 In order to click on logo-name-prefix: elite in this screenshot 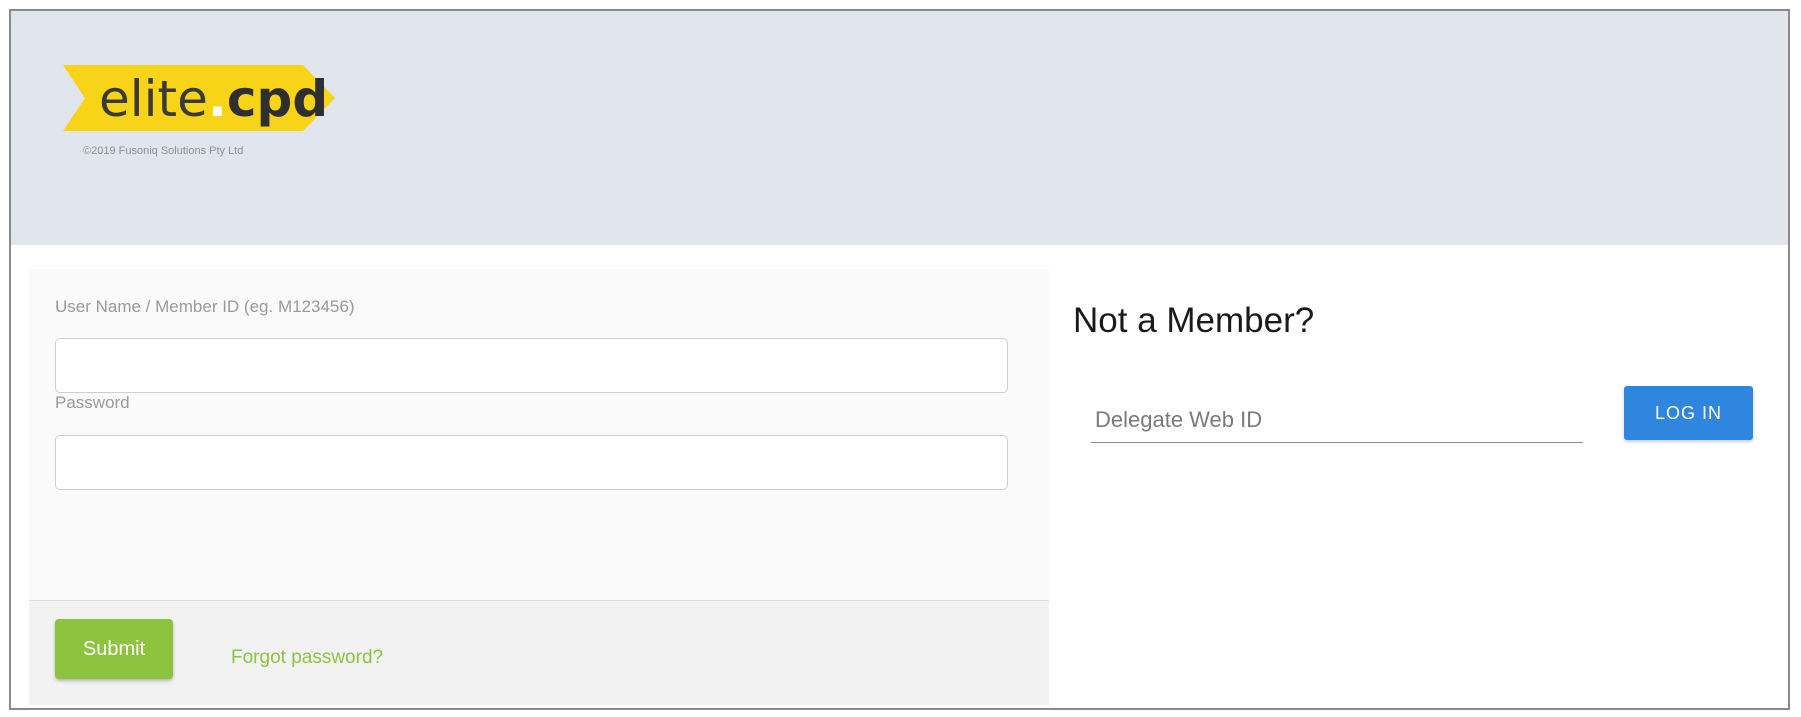, I will do `click(153, 99)`.